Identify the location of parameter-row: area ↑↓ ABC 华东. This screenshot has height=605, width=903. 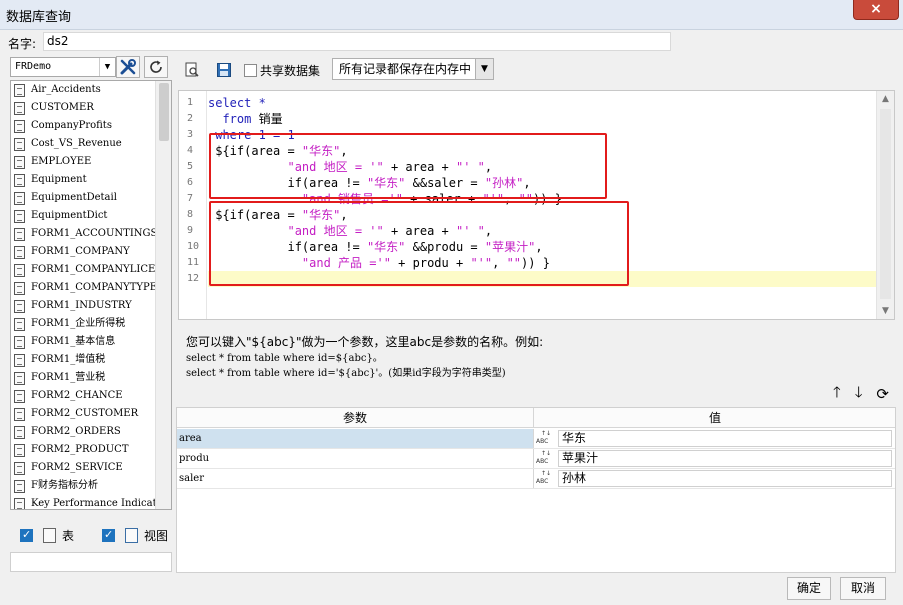
(536, 439).